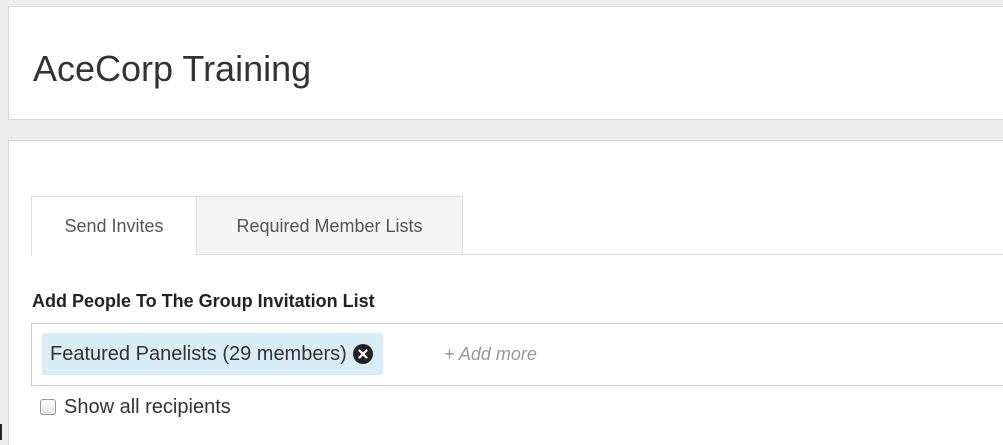 Image resolution: width=1003 pixels, height=445 pixels. I want to click on show-all-recipients-row: Show all recipients, so click(135, 407).